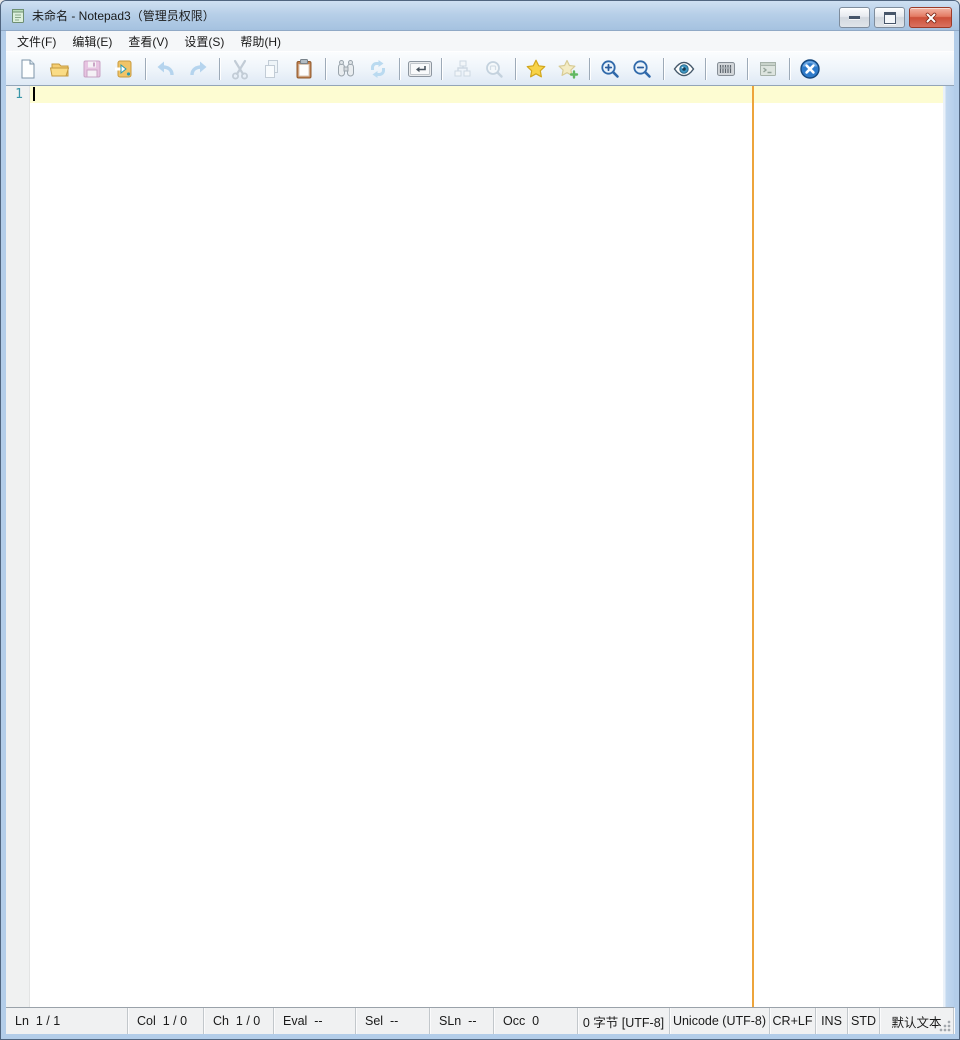  I want to click on menu-help: 帮助(H), so click(260, 41).